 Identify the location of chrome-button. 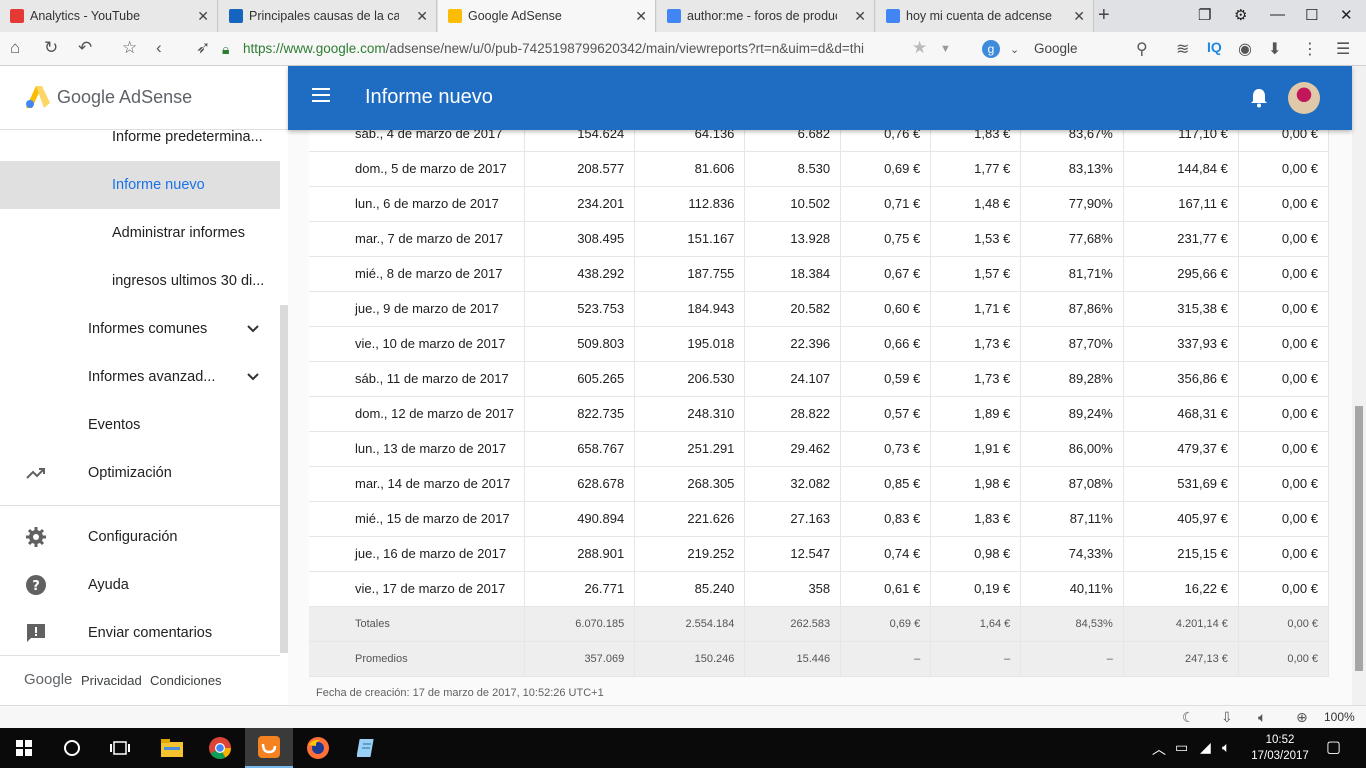
(220, 748).